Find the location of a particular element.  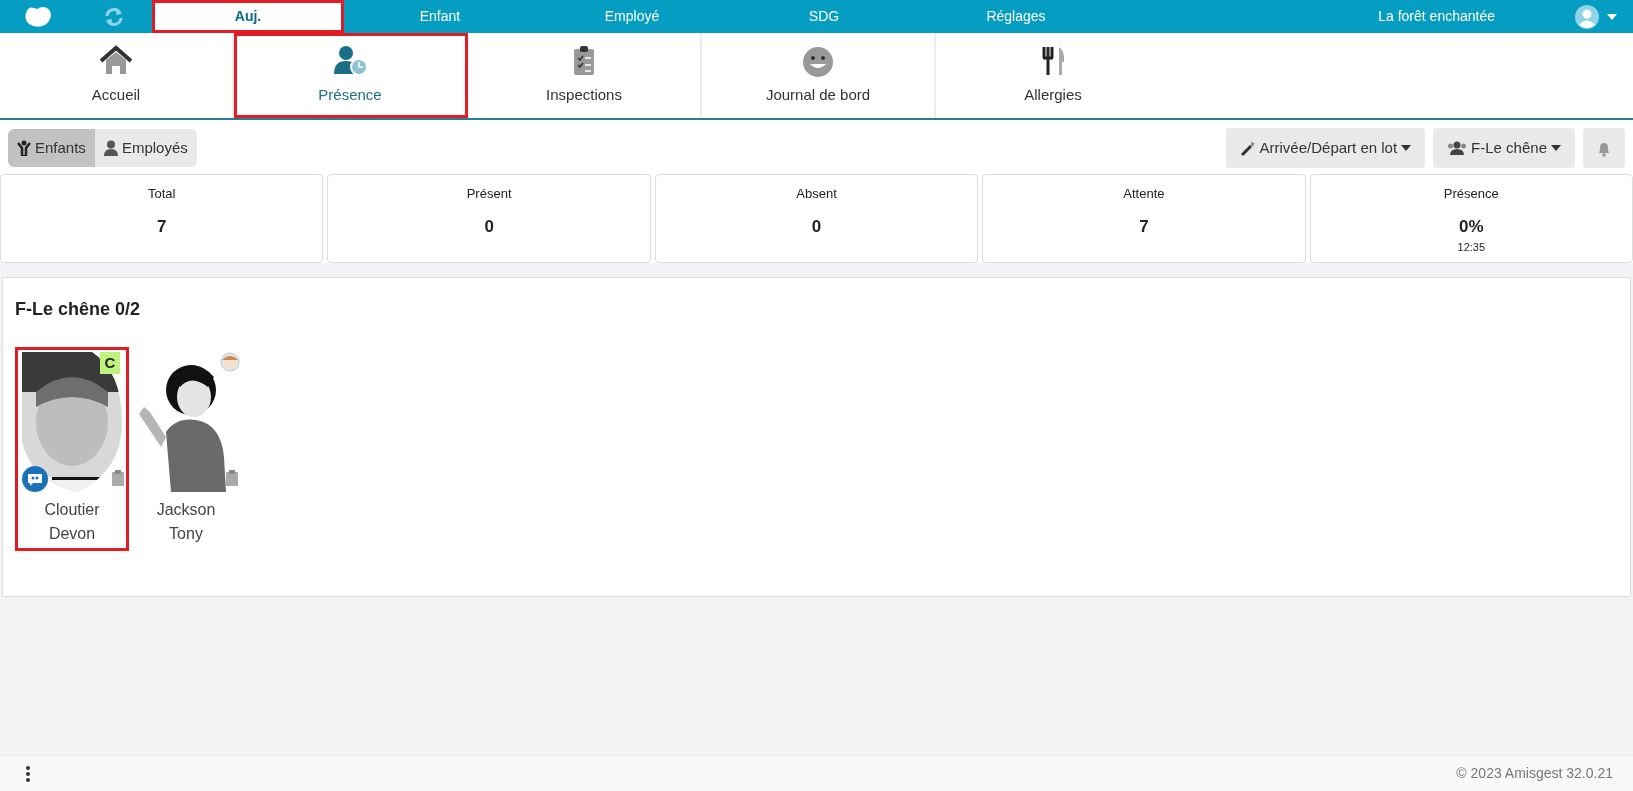

stat-label: Absent is located at coordinates (816, 194).